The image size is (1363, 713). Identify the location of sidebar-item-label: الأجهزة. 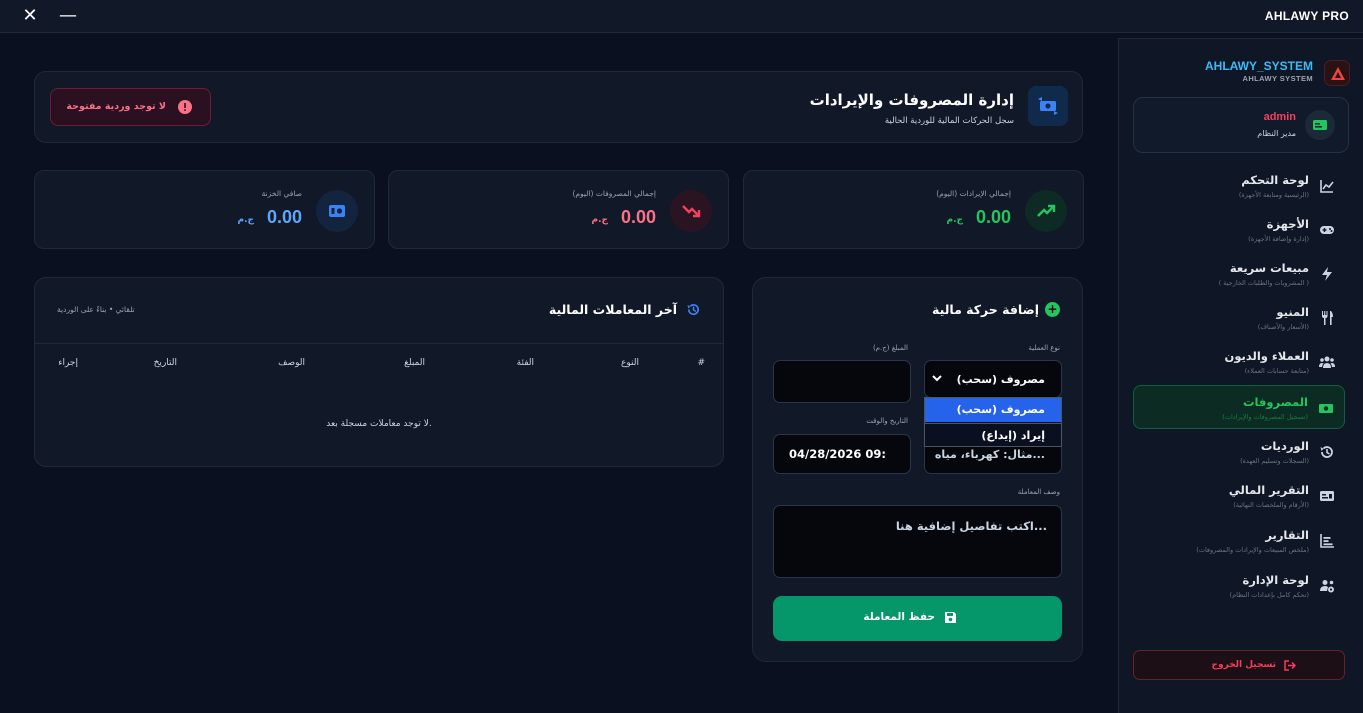
(1287, 224).